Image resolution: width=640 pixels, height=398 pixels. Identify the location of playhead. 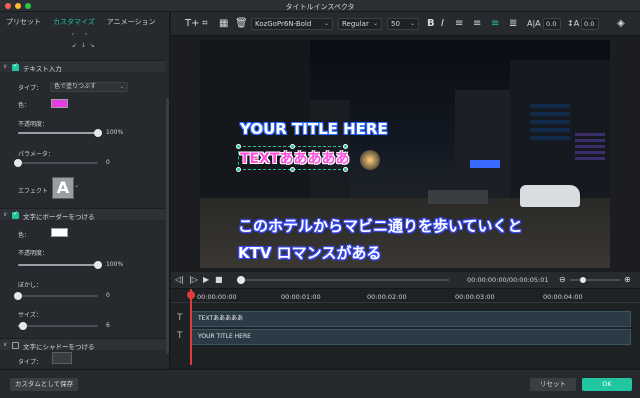
(191, 327).